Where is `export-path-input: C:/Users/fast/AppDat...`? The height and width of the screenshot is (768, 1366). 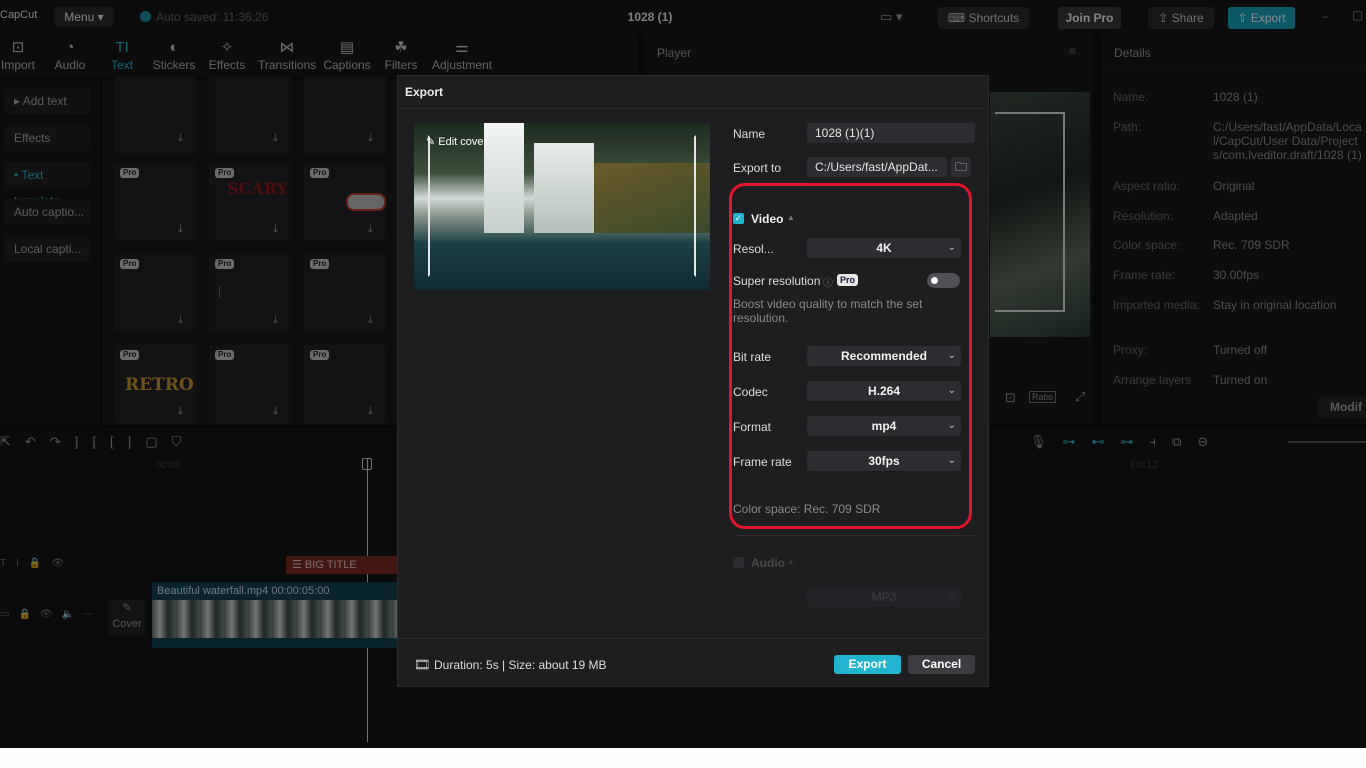
export-path-input: C:/Users/fast/AppDat... is located at coordinates (877, 167).